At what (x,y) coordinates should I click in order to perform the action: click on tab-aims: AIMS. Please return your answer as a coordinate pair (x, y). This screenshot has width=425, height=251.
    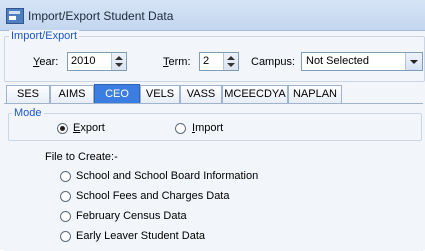
    Looking at the image, I should click on (72, 94).